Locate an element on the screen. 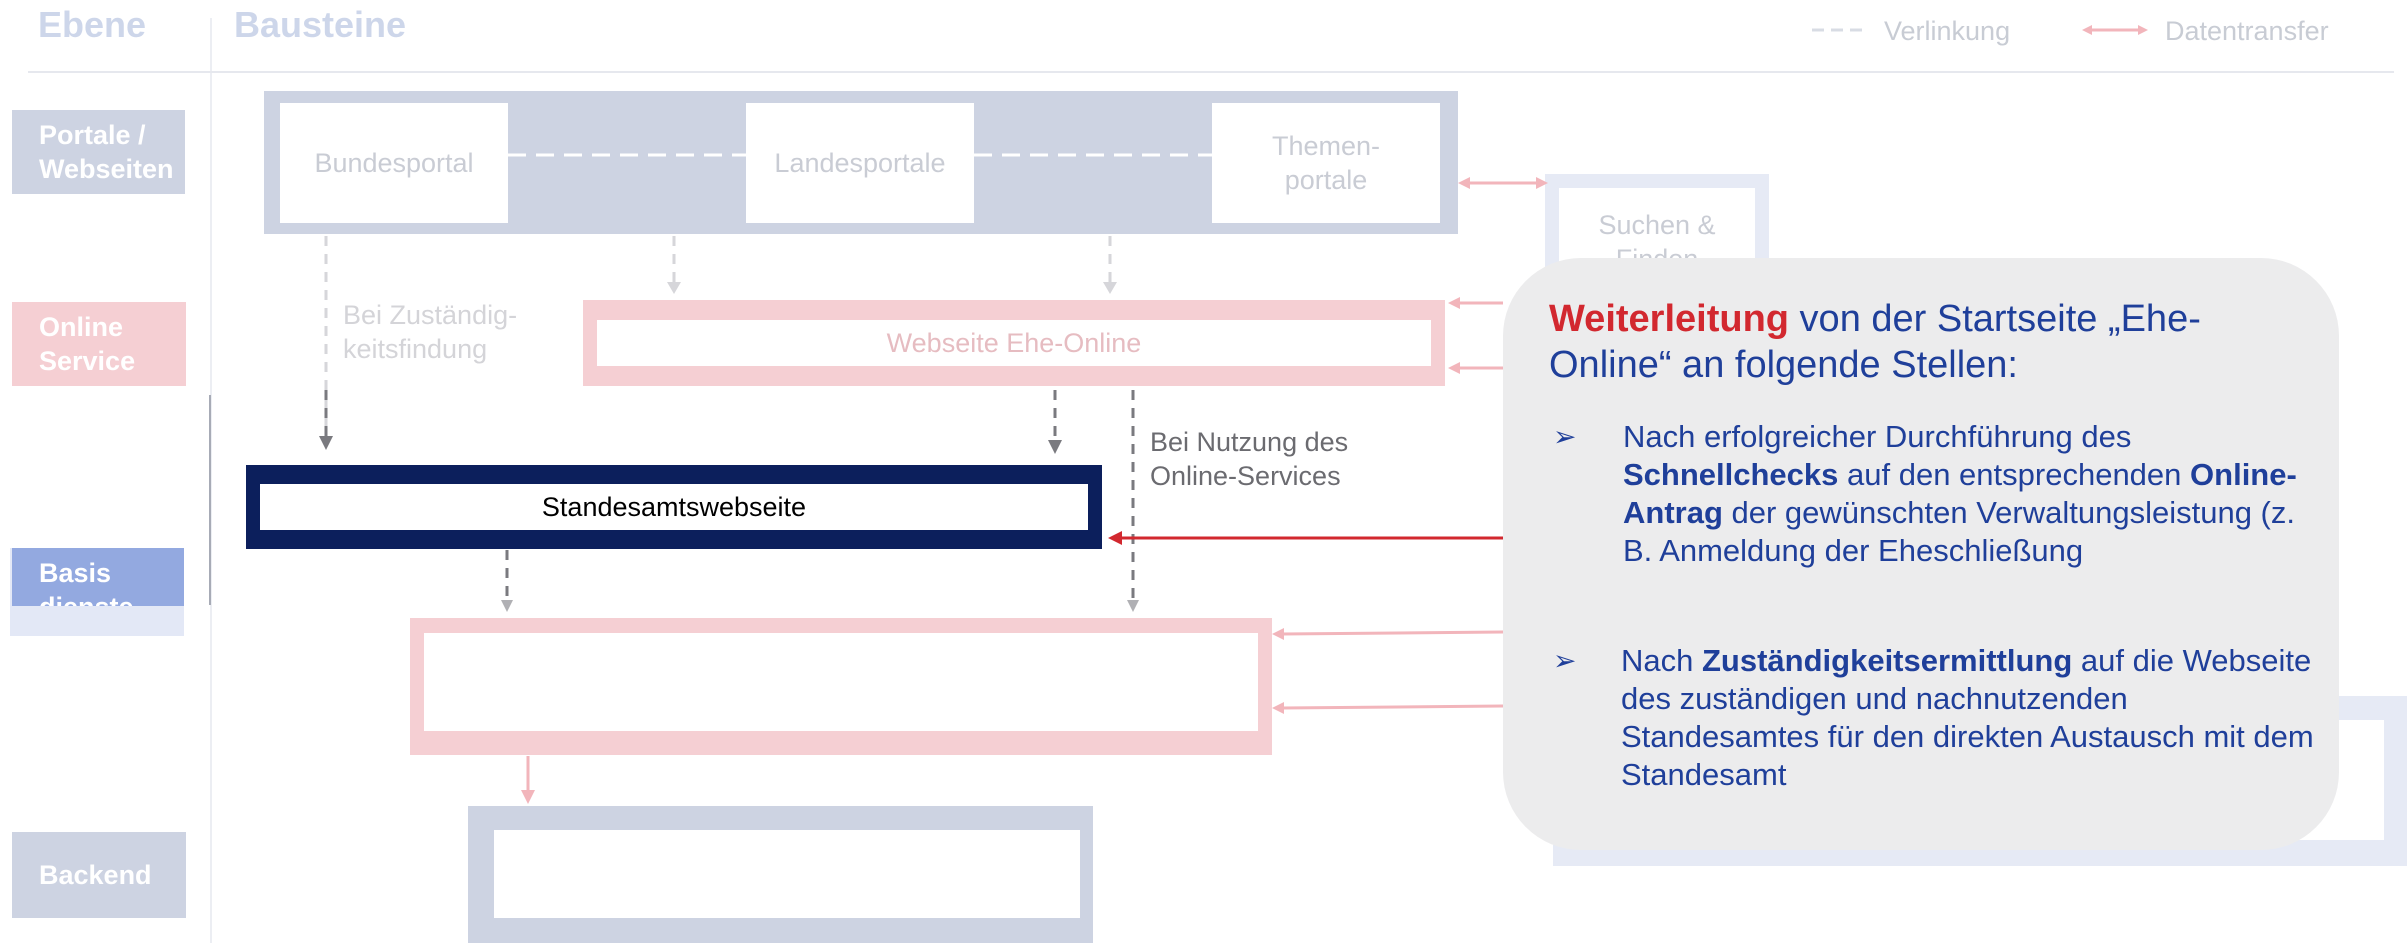 The width and height of the screenshot is (2407, 943). callout-title-bold: Weiterleitung is located at coordinates (1669, 319).